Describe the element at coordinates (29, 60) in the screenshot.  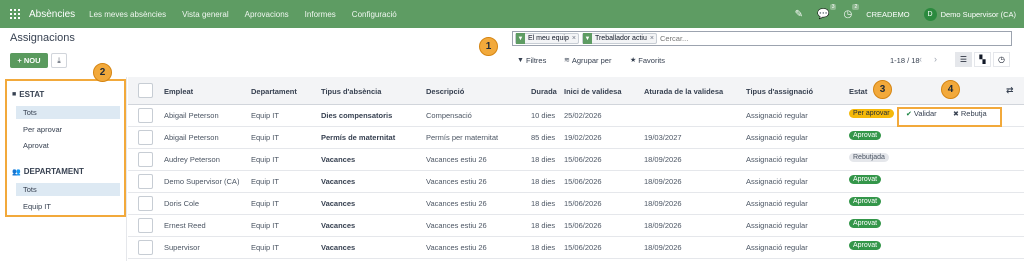
I see `new-button: + NOU` at that location.